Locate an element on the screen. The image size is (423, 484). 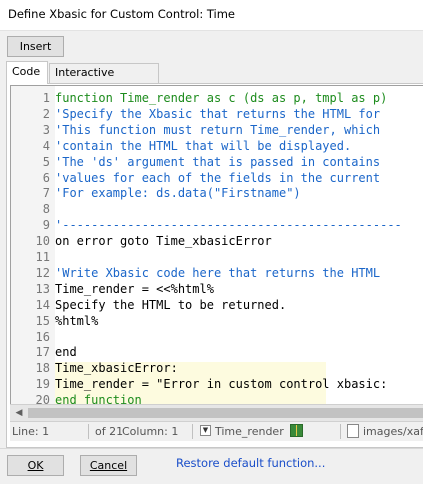
line-number: 15 is located at coordinates (42, 320).